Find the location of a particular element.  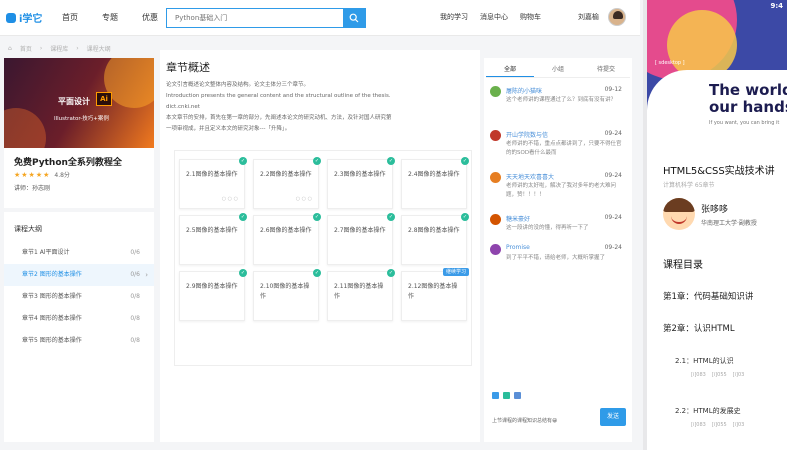

lesson-card: 2.12图像的基本操作 继续学习 is located at coordinates (435, 294).